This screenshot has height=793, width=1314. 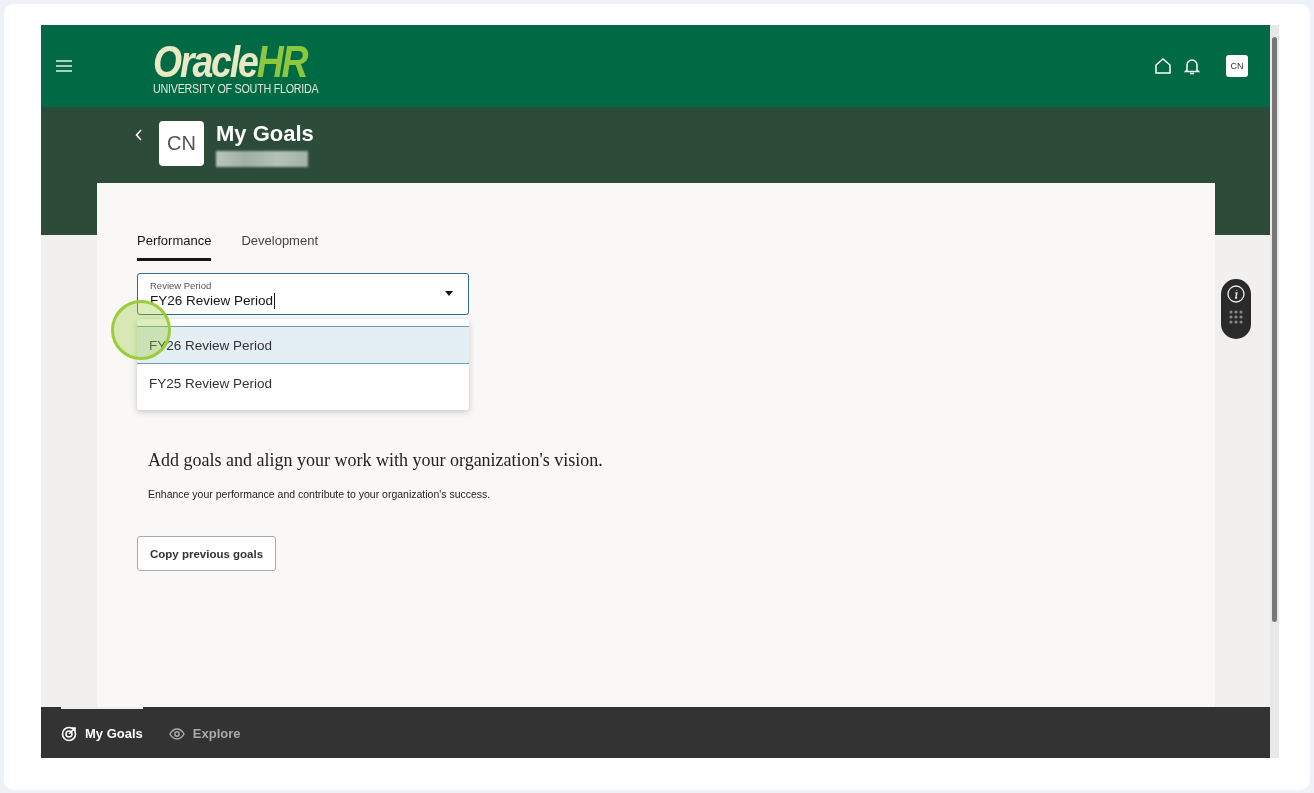 What do you see at coordinates (64, 66) in the screenshot?
I see `menu-icon` at bounding box center [64, 66].